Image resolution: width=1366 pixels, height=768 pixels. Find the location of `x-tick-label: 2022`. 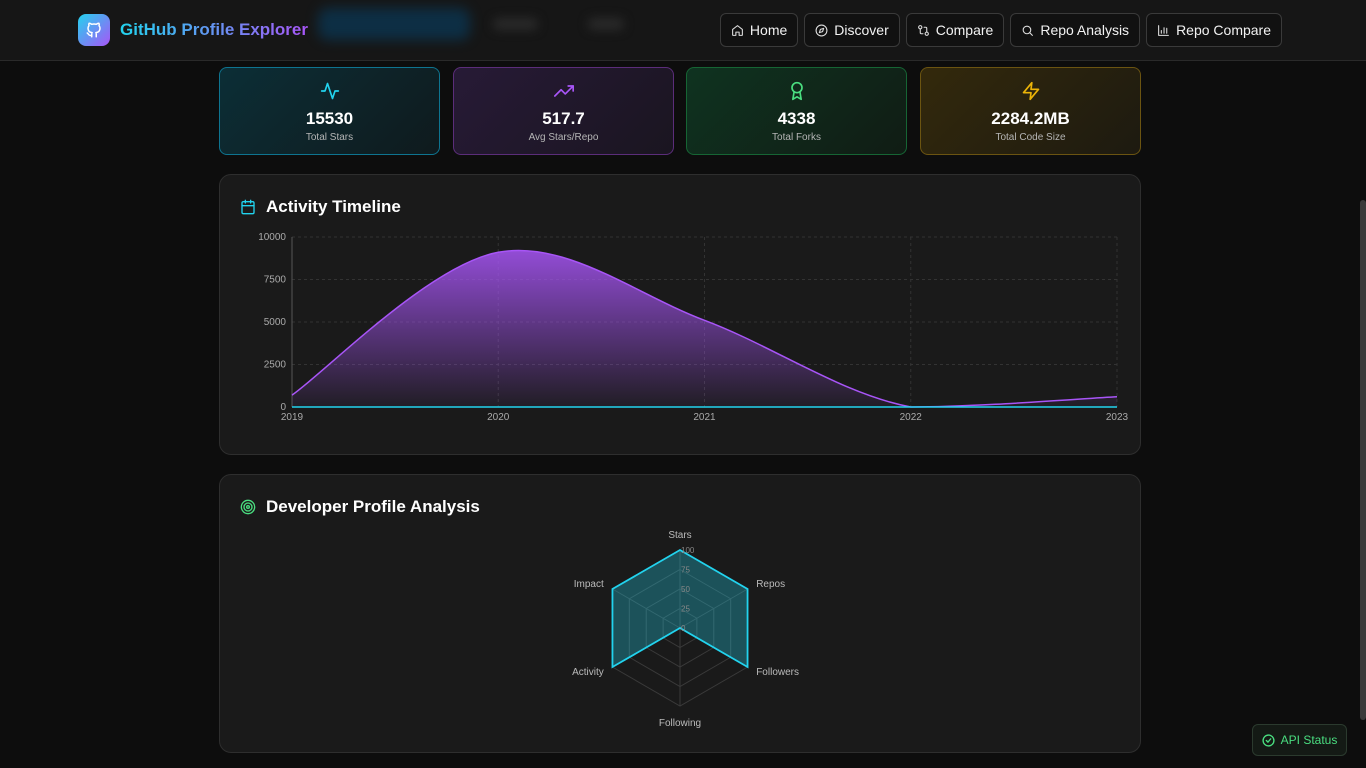

x-tick-label: 2022 is located at coordinates (911, 417).